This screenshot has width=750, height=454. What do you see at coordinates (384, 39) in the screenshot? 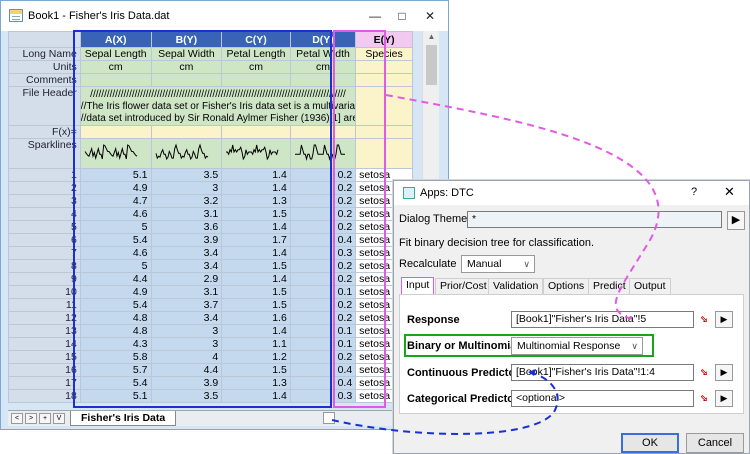
I see `column-header-e: E(Y)` at bounding box center [384, 39].